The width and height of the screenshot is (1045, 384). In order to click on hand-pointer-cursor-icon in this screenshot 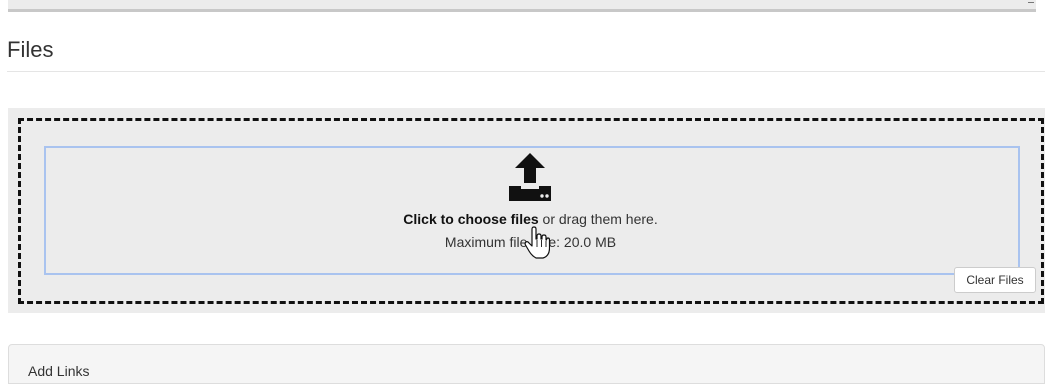, I will do `click(537, 242)`.